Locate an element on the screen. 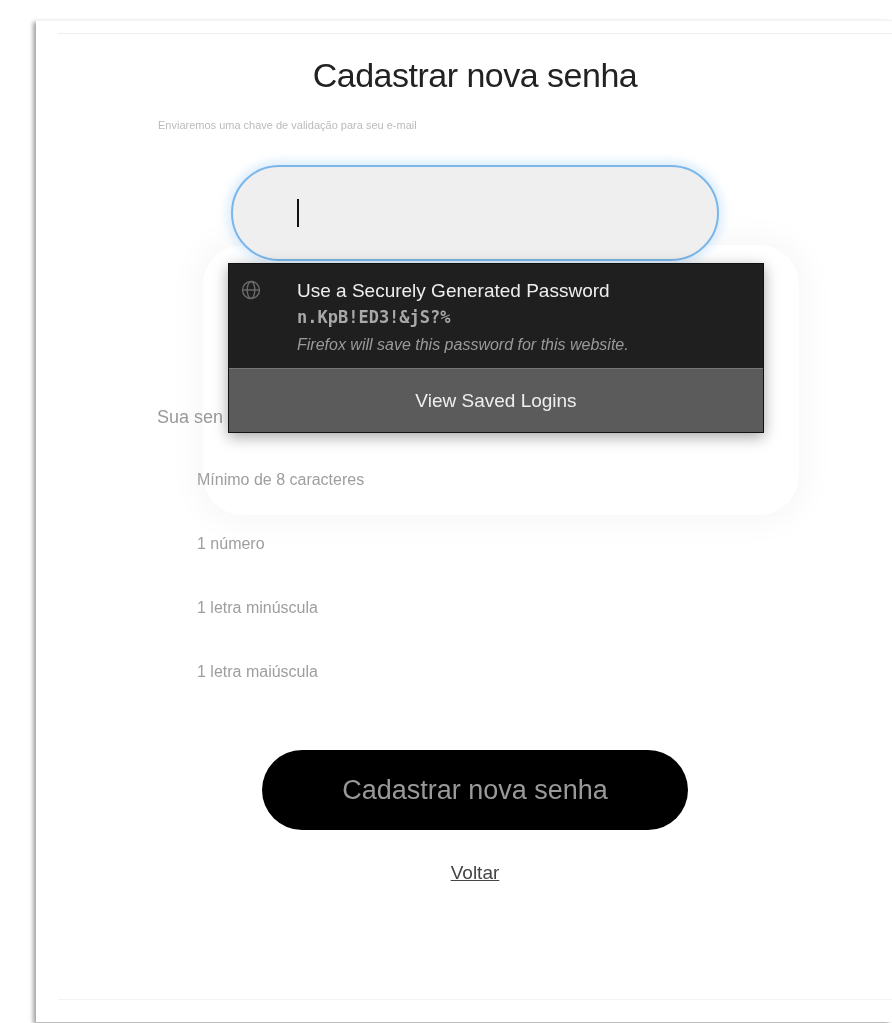 The image size is (892, 1023). requirement-item: Mínimo de 8 caracteres is located at coordinates (281, 480).